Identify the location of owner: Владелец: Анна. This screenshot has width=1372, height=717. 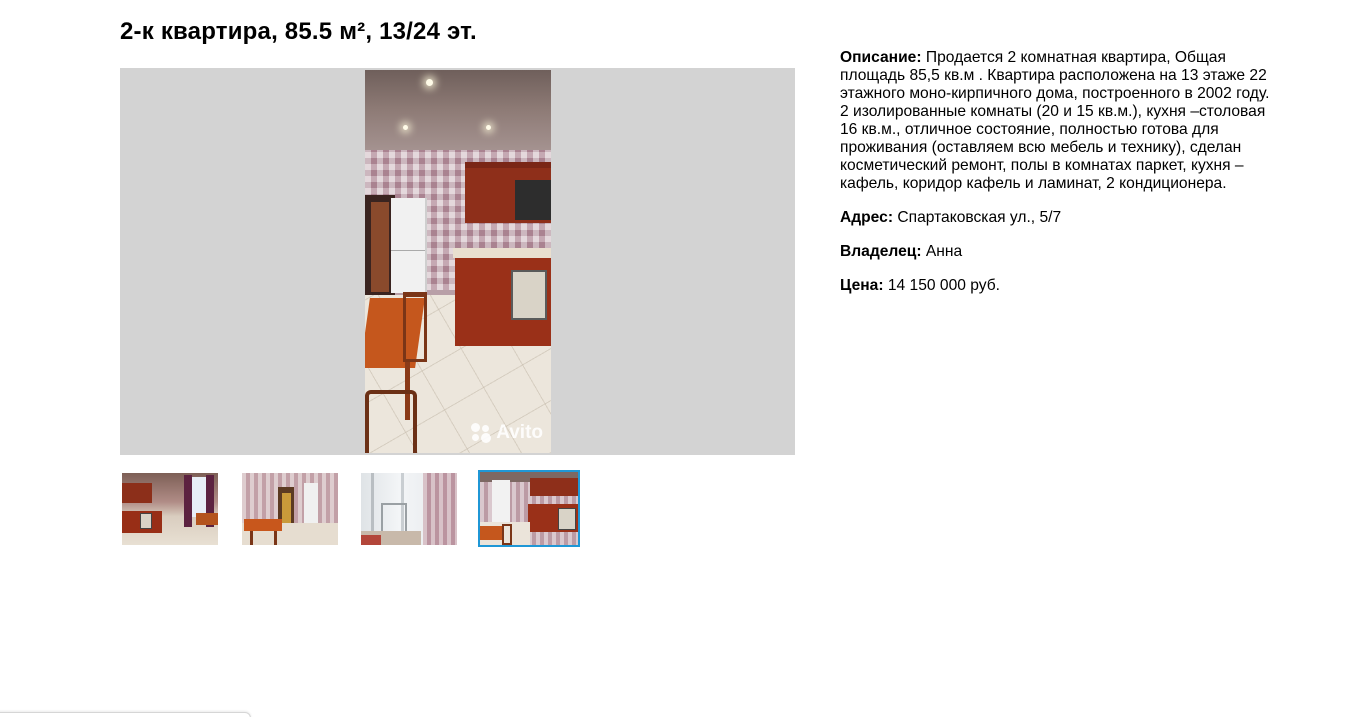
(1060, 252).